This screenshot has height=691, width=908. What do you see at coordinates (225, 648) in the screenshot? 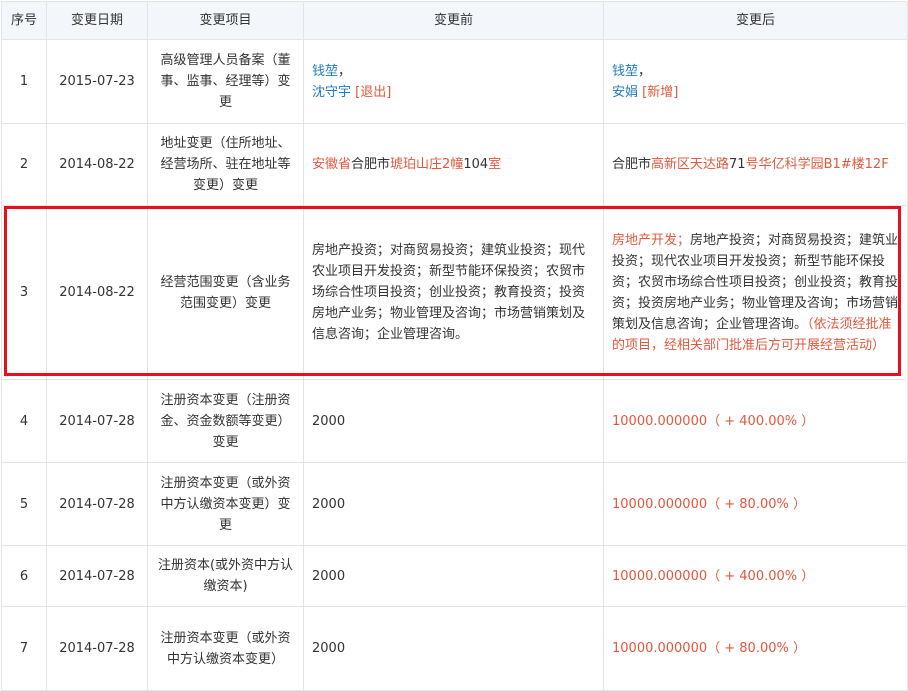
I see `row-item: 注册资本变更（或外资中方认缴资本变更）` at bounding box center [225, 648].